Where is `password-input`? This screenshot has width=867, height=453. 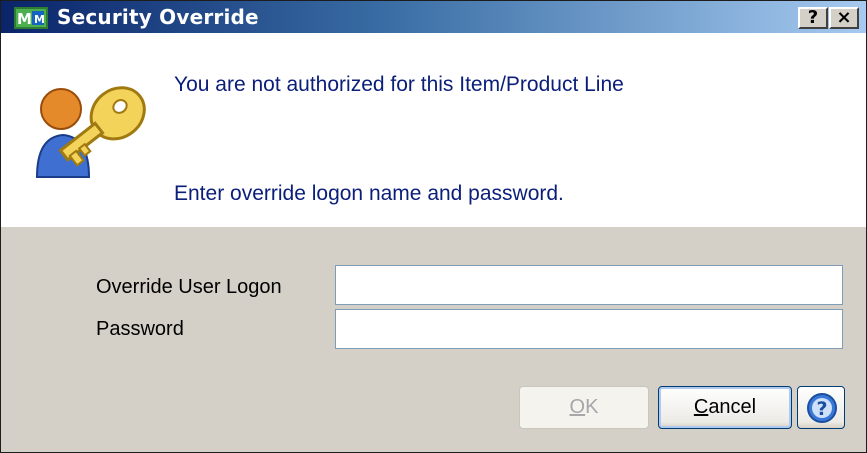
password-input is located at coordinates (589, 329).